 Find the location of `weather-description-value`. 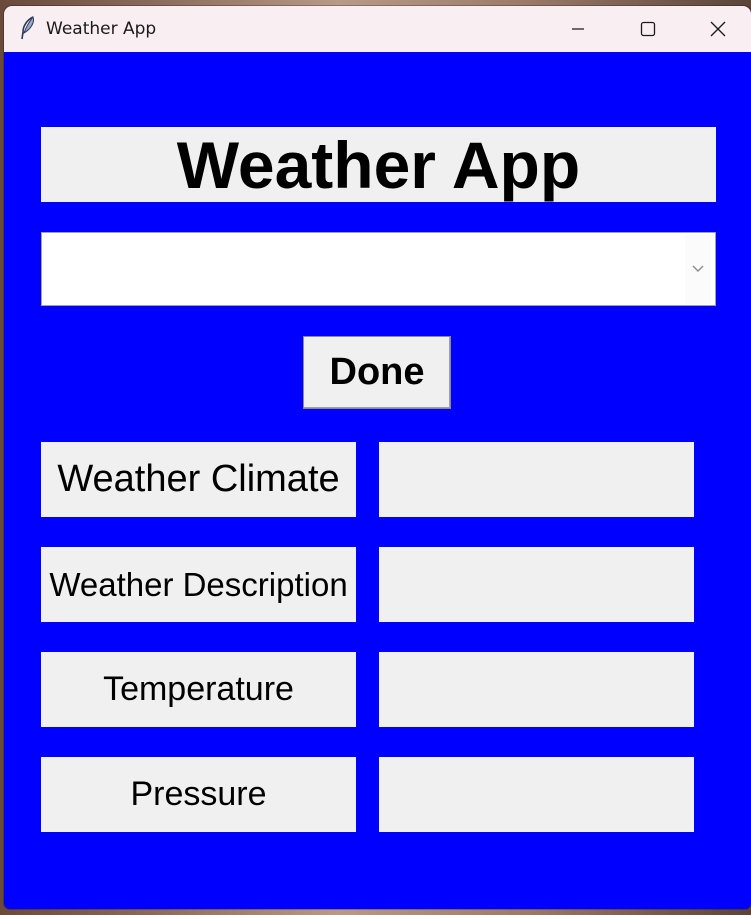

weather-description-value is located at coordinates (536, 584).